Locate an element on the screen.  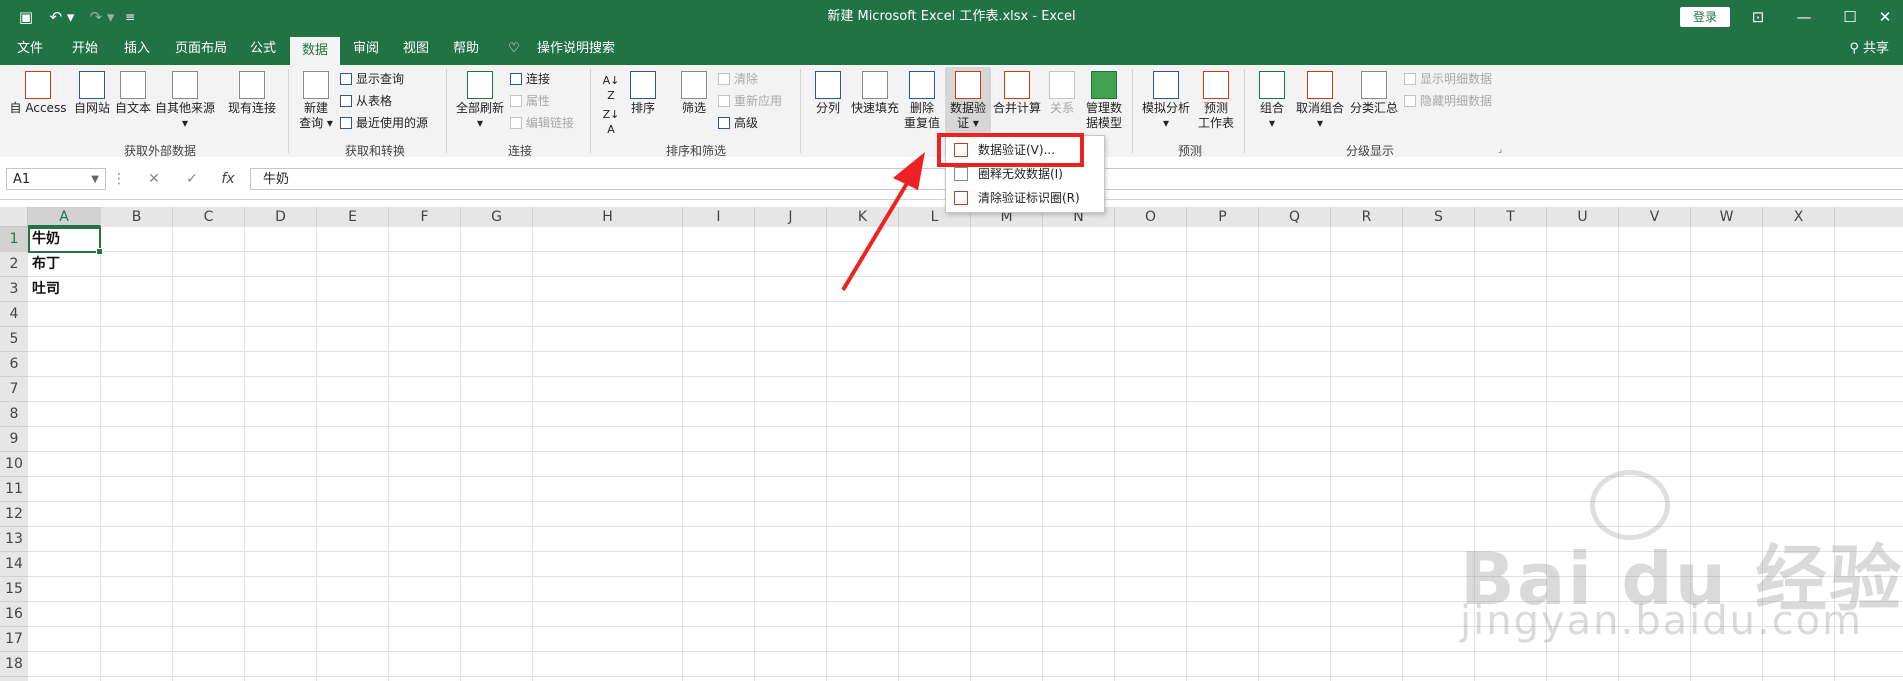
ribbon-display-icon: ⊡ is located at coordinates (1758, 16).